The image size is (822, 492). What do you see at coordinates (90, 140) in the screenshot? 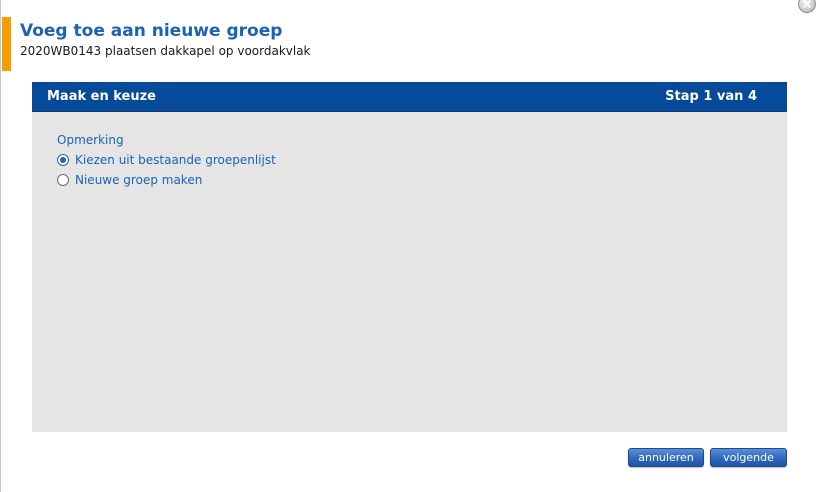
I see `section-label: Opmerking` at bounding box center [90, 140].